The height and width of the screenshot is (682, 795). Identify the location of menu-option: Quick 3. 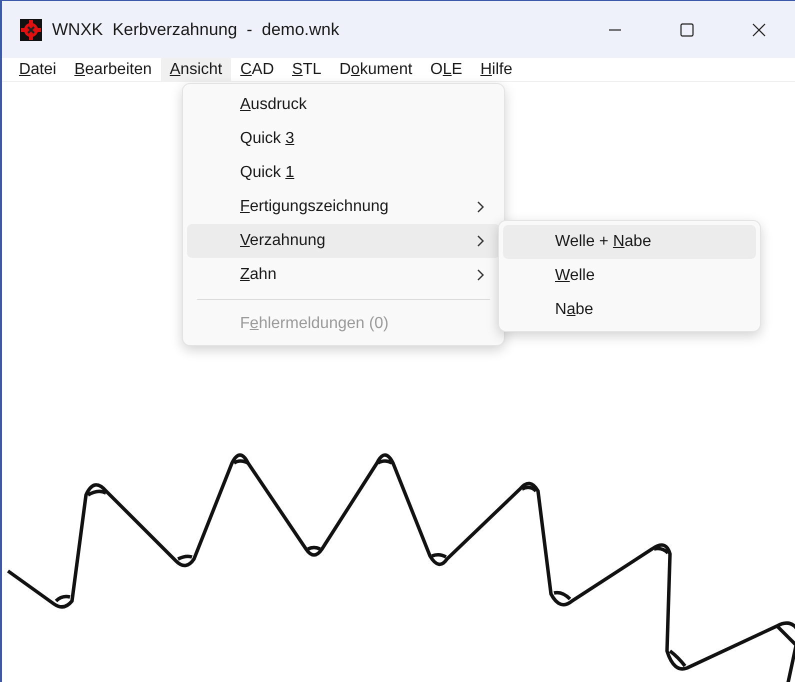
(343, 139).